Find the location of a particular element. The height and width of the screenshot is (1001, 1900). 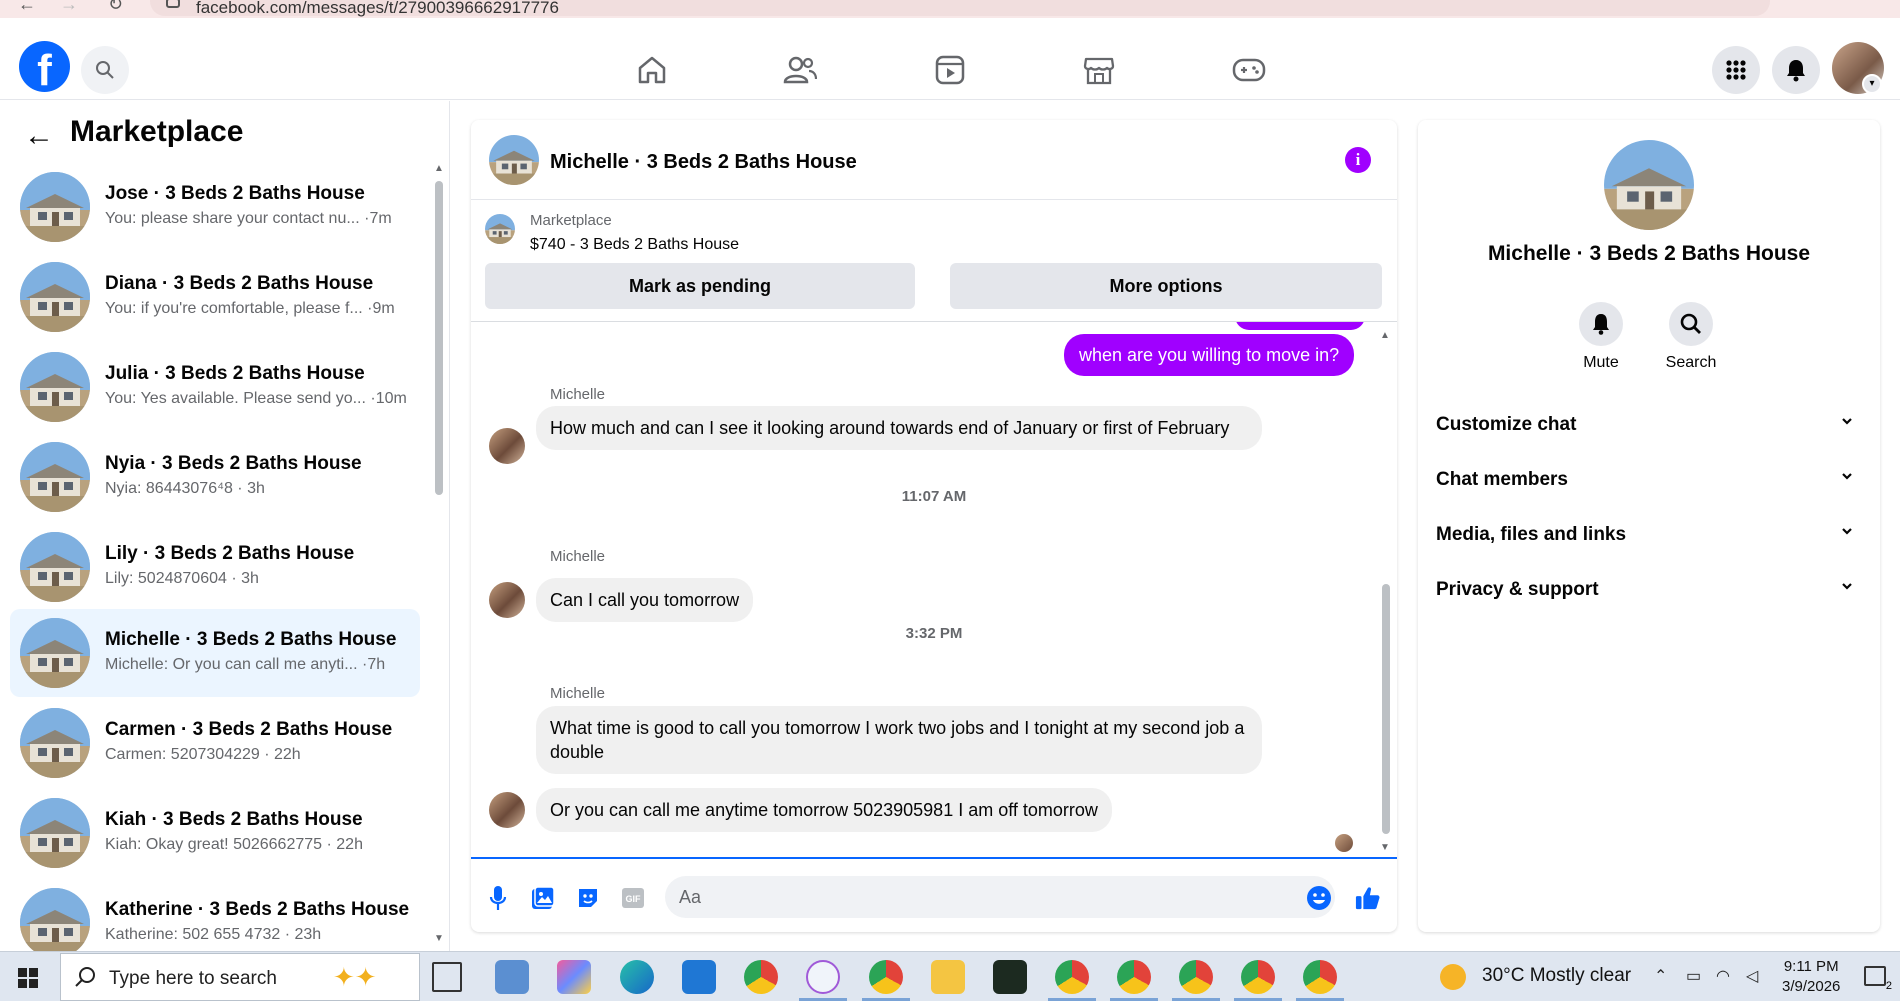

video-icon is located at coordinates (950, 70).